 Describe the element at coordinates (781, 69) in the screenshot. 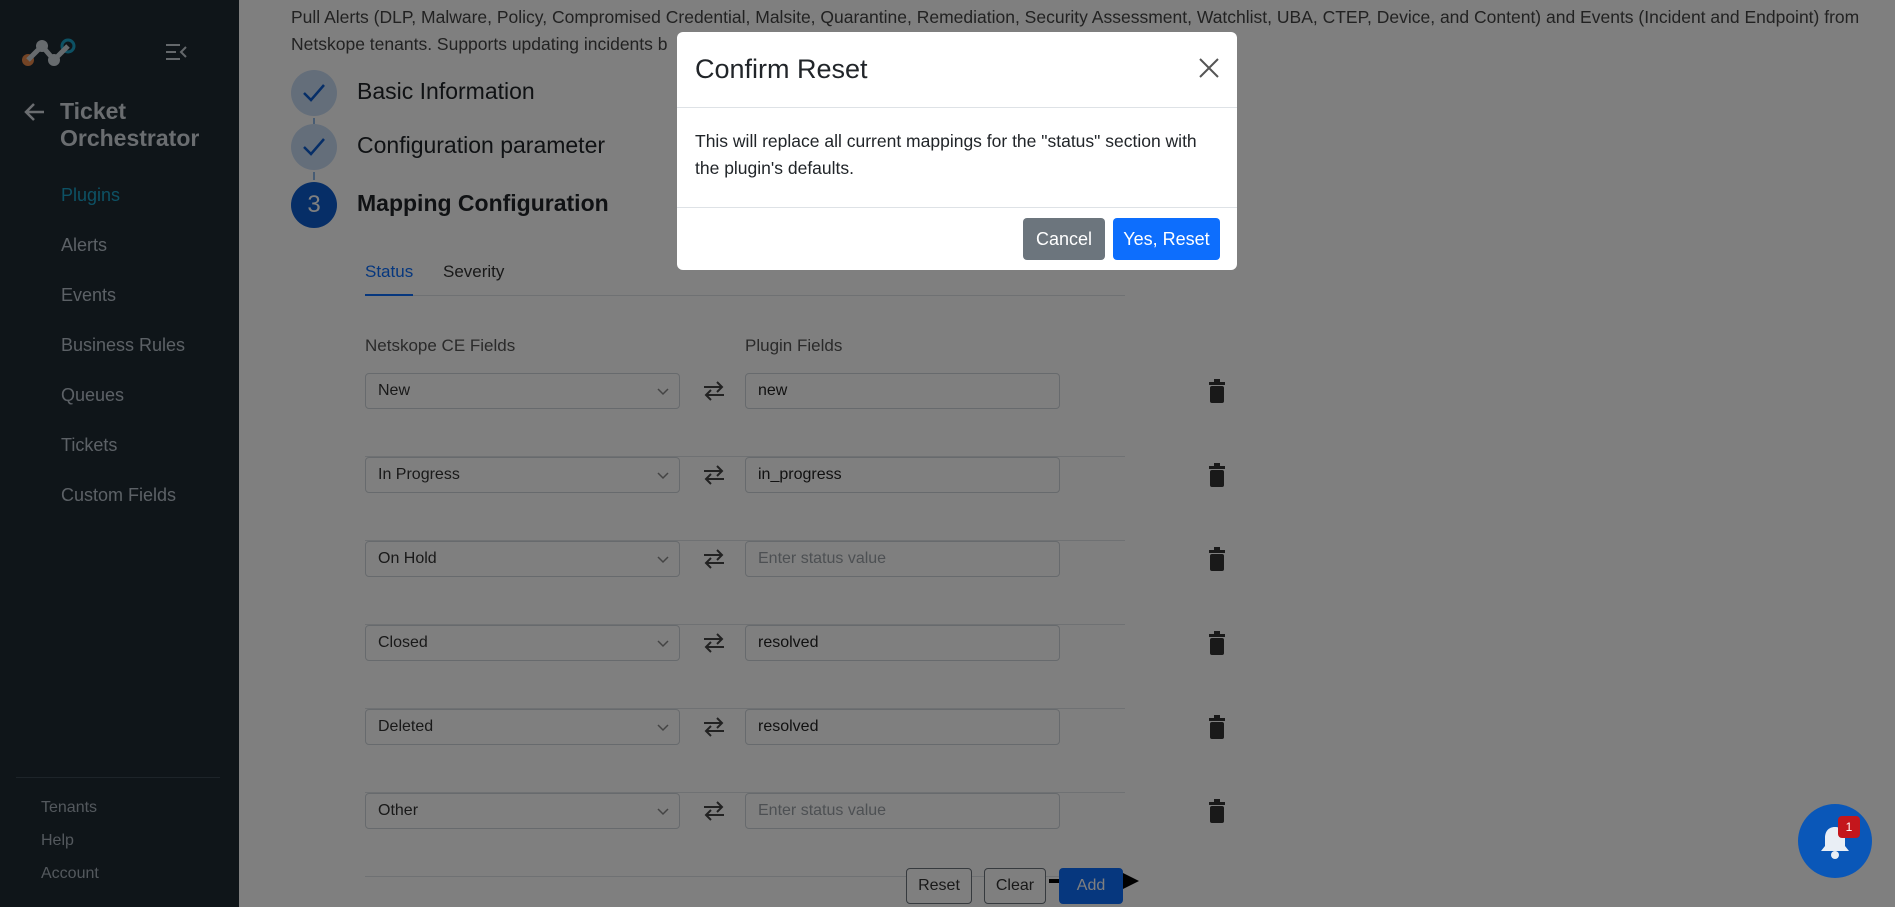

I see `modal-title: Confirm Reset` at that location.